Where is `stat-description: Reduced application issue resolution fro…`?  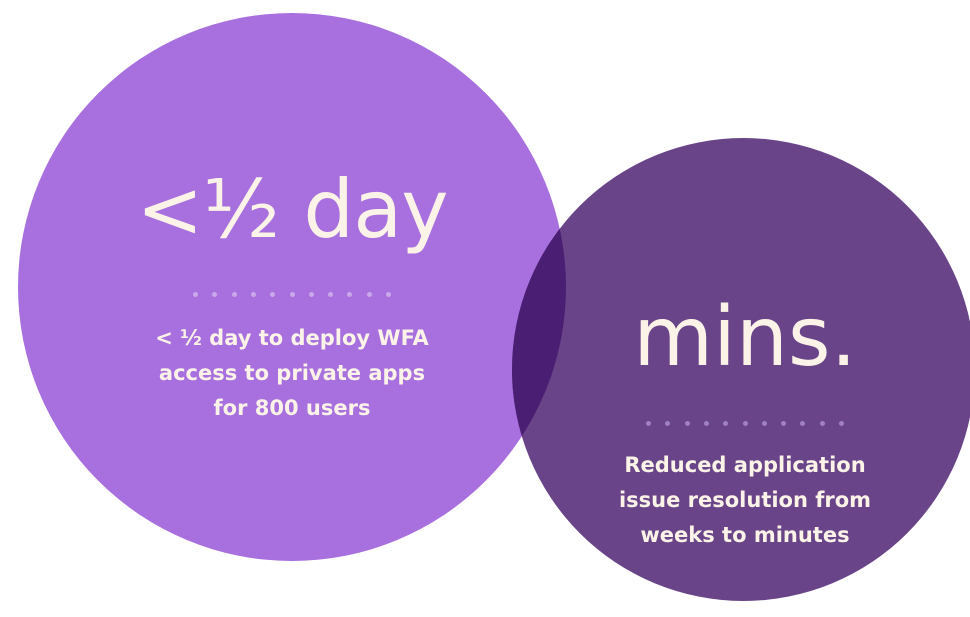
stat-description: Reduced application issue resolution fro… is located at coordinates (745, 500).